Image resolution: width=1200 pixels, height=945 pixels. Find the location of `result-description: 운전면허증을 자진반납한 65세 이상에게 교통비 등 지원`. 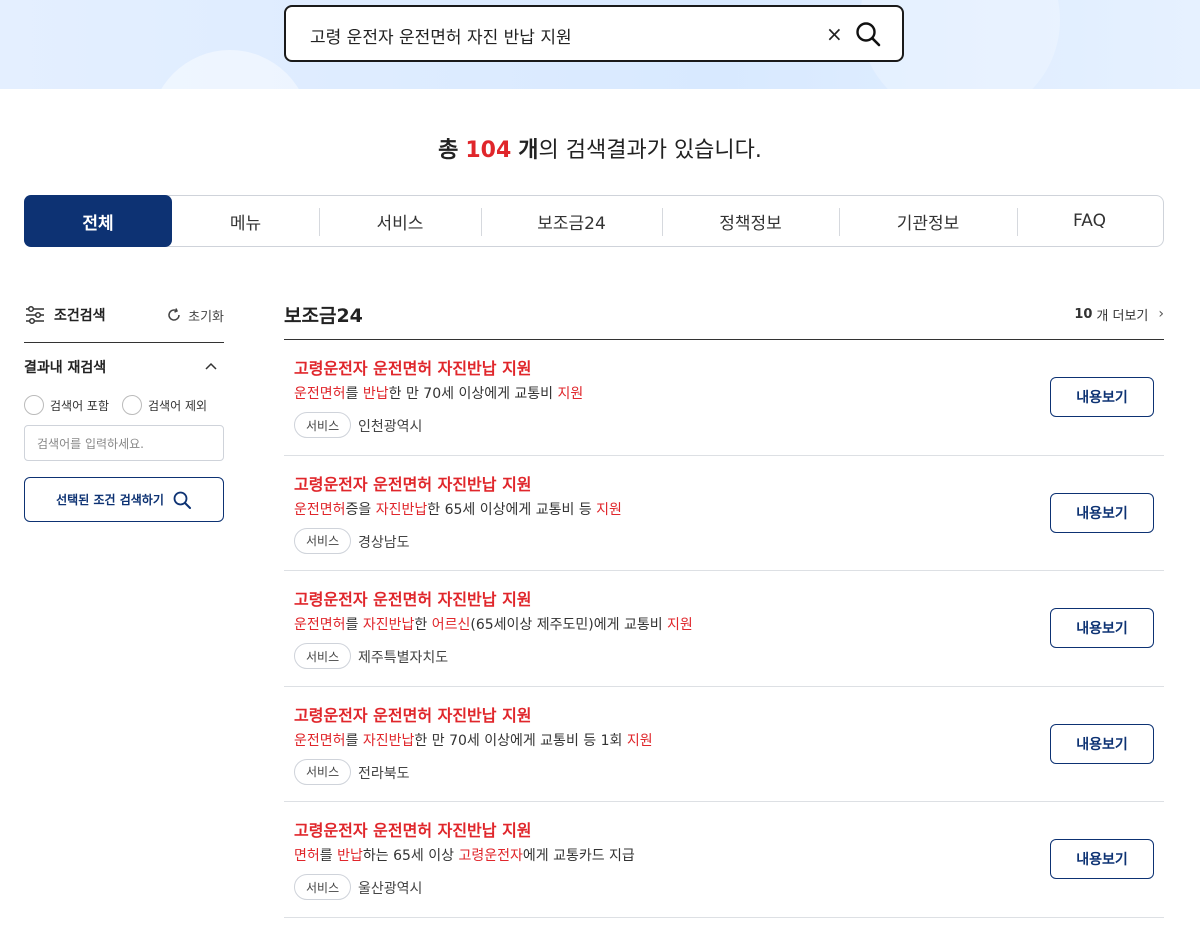

result-description: 운전면허증을 자진반납한 65세 이상에게 교통비 등 지원 is located at coordinates (458, 509).